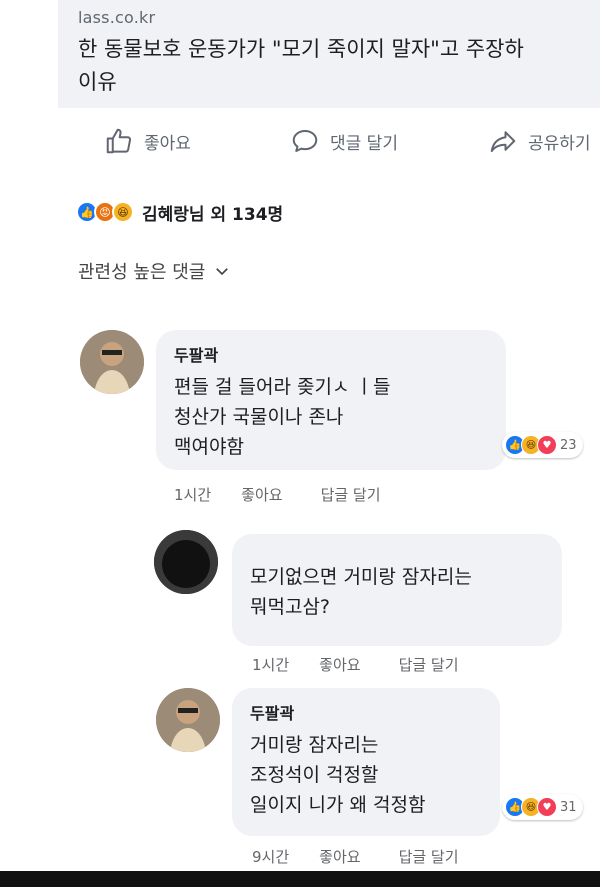  What do you see at coordinates (282, 417) in the screenshot?
I see `comment-text: 편들 걸 들어라 좆기ㅅ ㅣ들 청산가 국물이나 존나 맥여야함` at bounding box center [282, 417].